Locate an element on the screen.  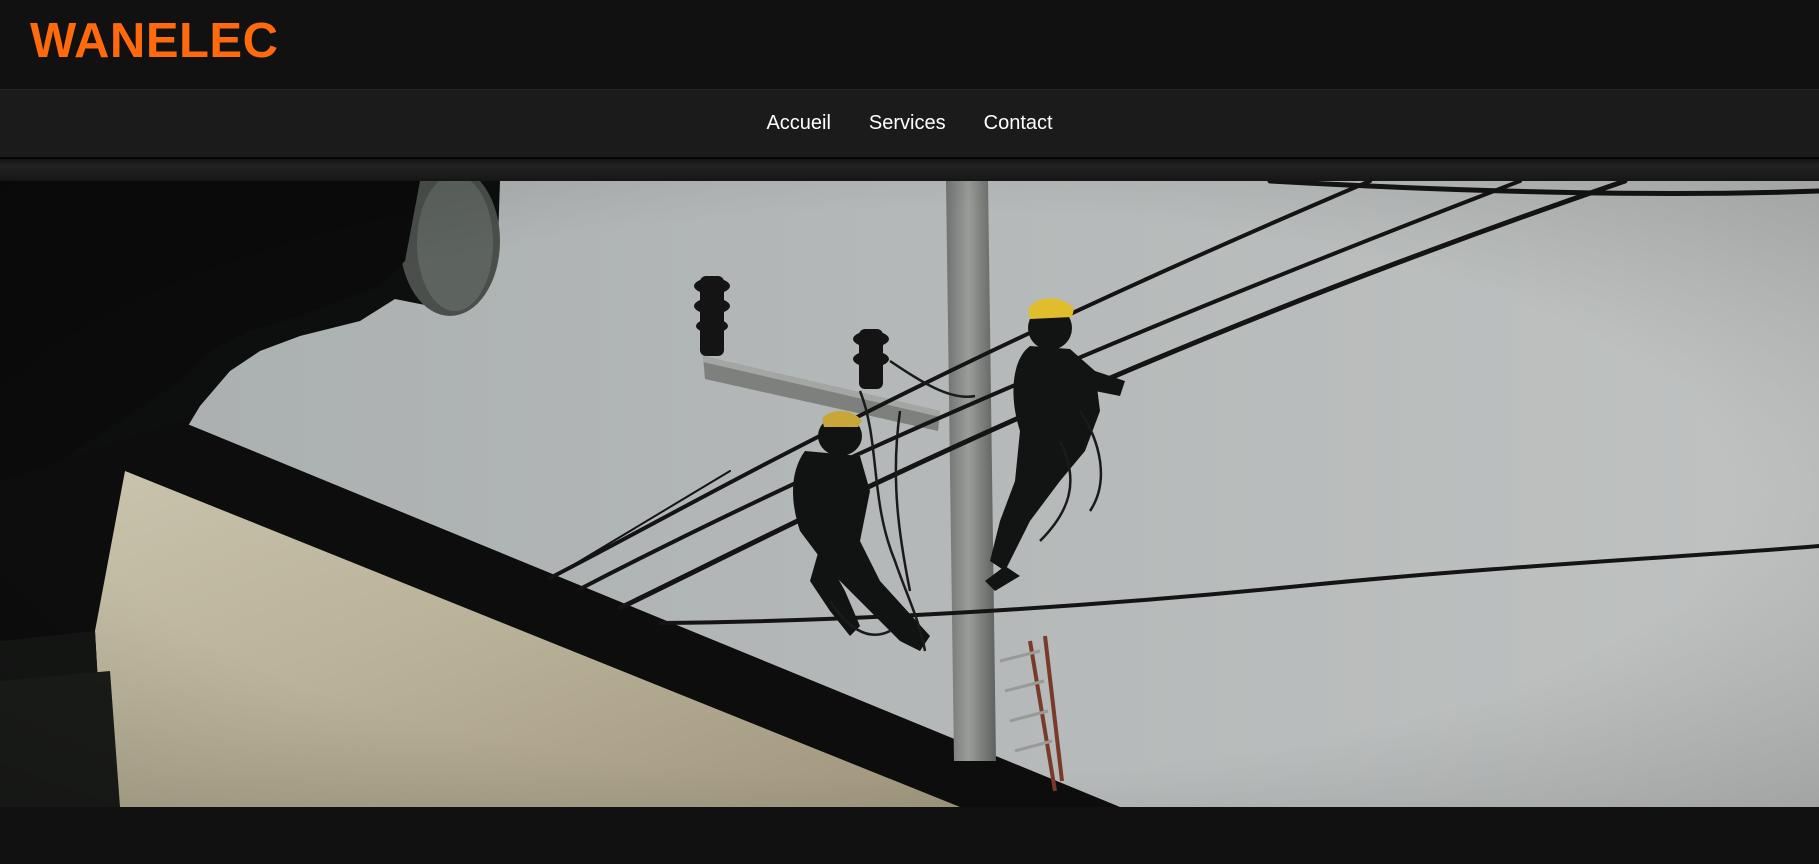
brand-logo: WANELEC is located at coordinates (154, 41).